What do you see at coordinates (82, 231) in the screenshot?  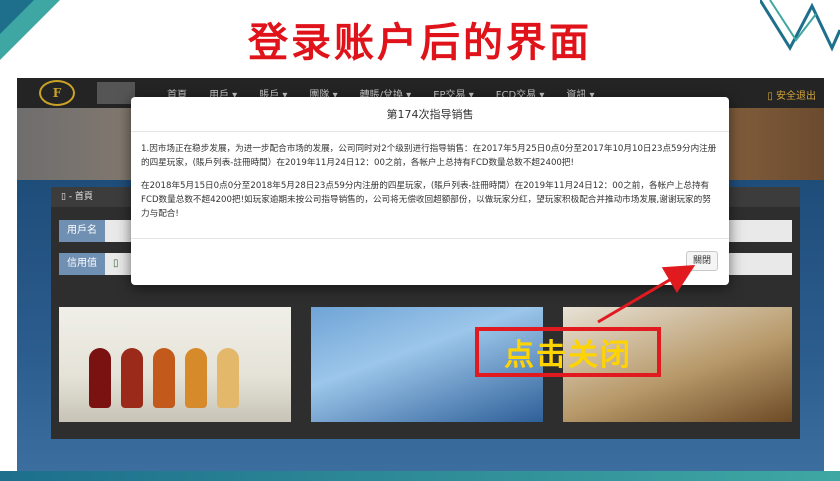 I see `username-label: 用戶名` at bounding box center [82, 231].